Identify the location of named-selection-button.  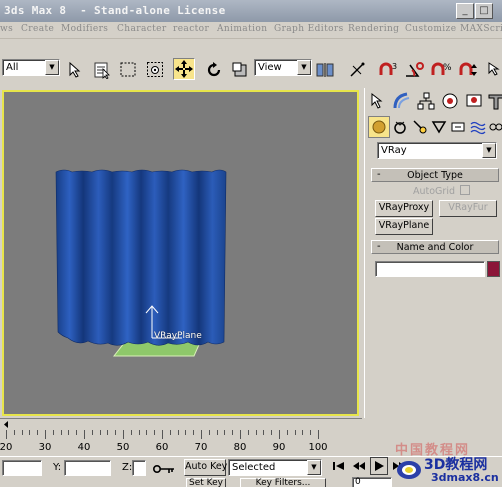
(493, 70).